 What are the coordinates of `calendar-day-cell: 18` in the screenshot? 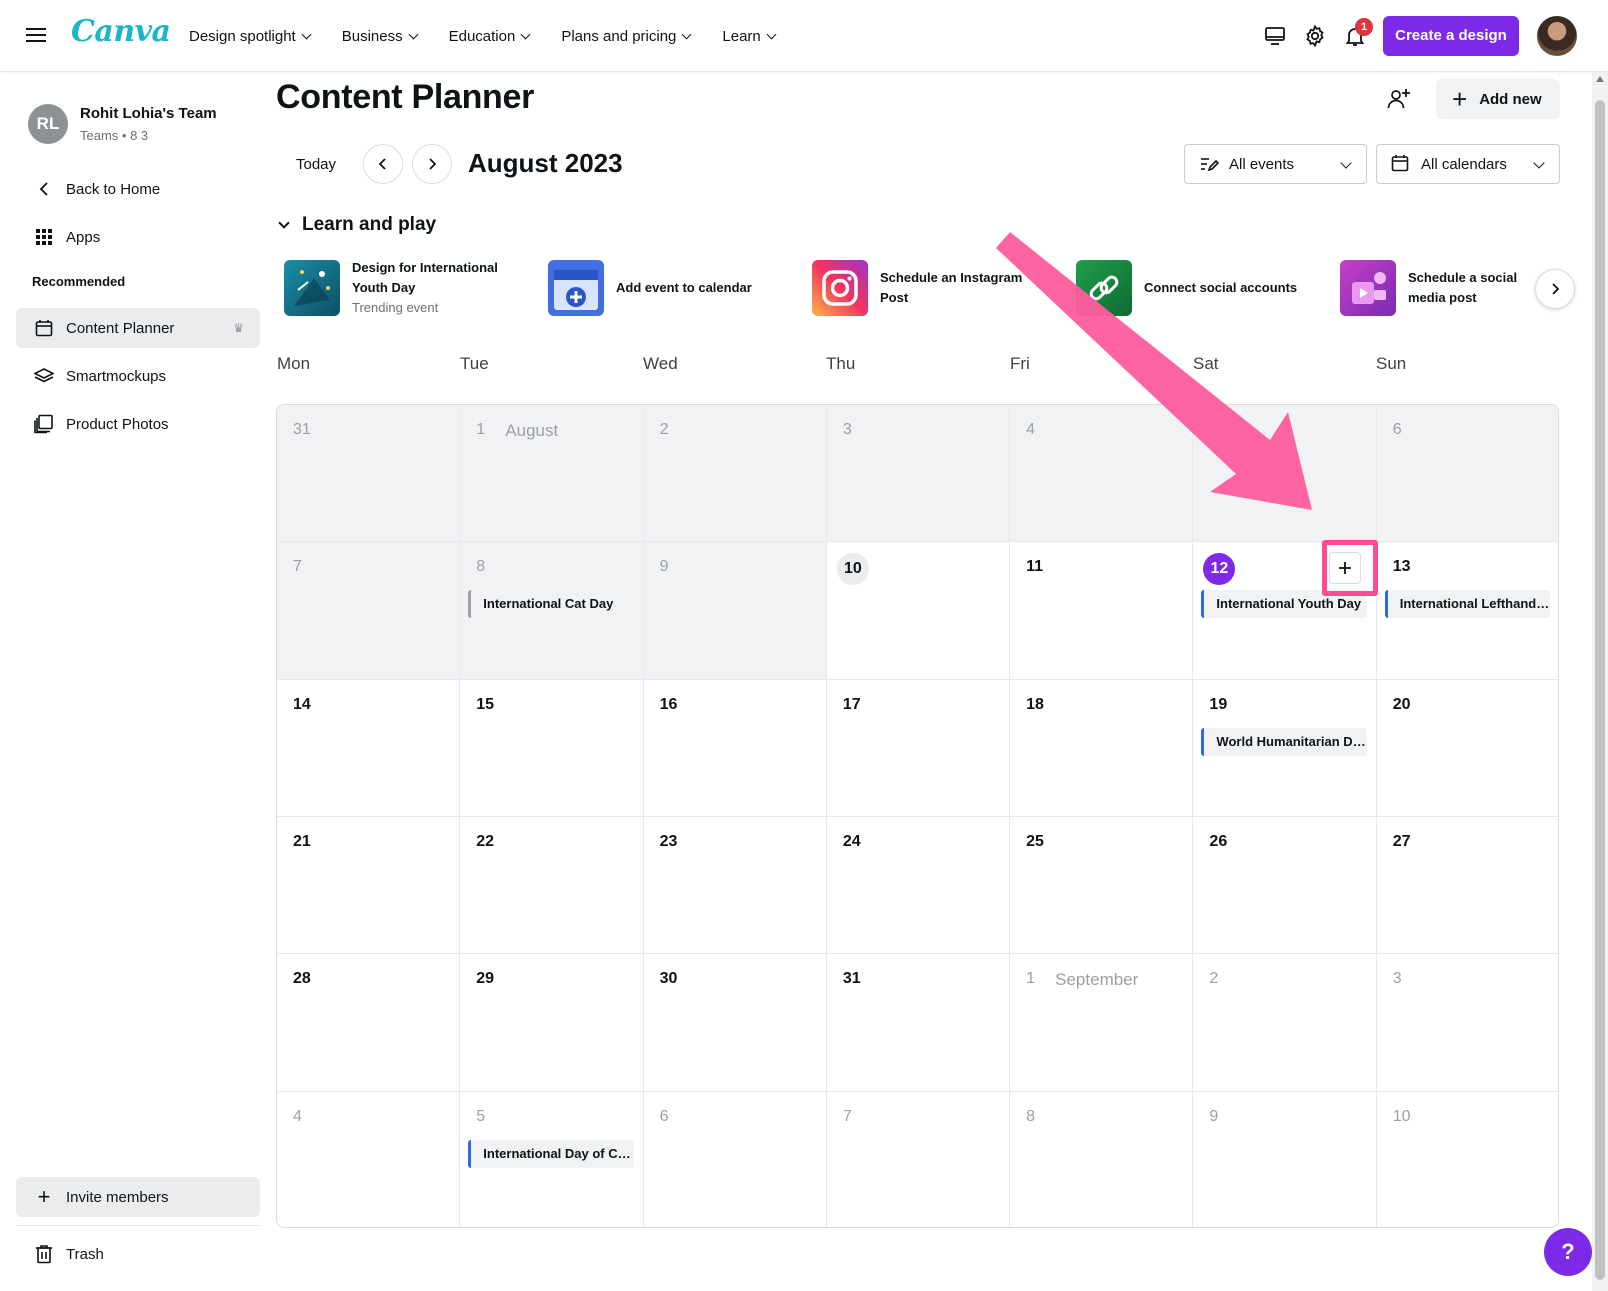 It's located at (1102, 748).